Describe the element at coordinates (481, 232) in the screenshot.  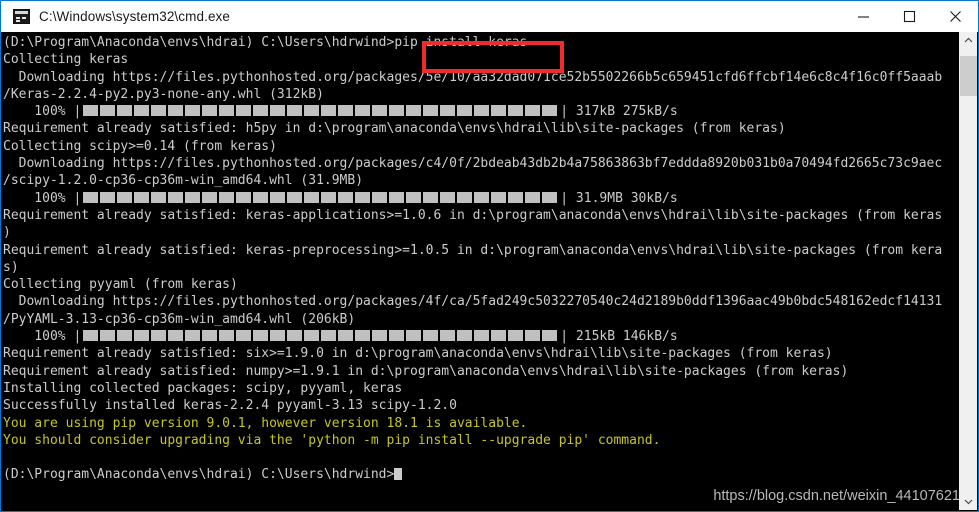
I see `terminal-line: )` at that location.